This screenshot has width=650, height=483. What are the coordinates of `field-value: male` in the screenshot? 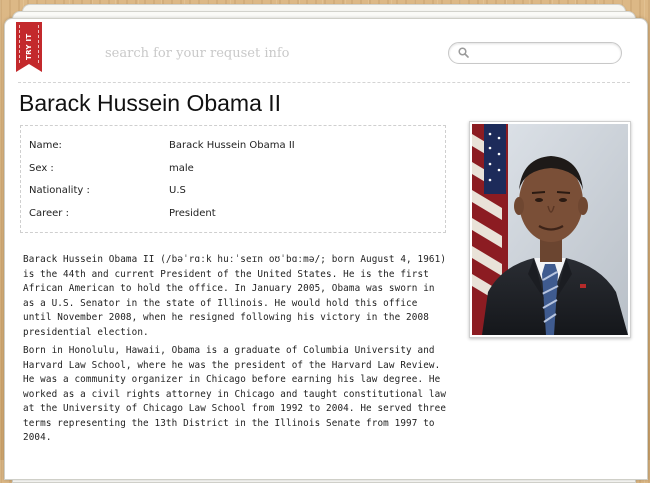 It's located at (181, 168).